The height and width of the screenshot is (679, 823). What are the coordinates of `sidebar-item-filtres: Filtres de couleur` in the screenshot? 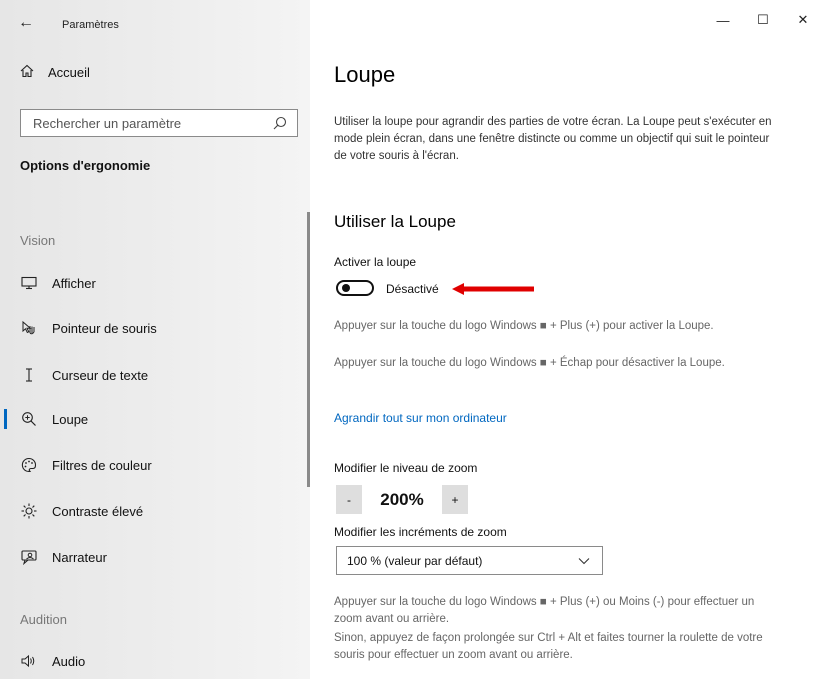 It's located at (86, 465).